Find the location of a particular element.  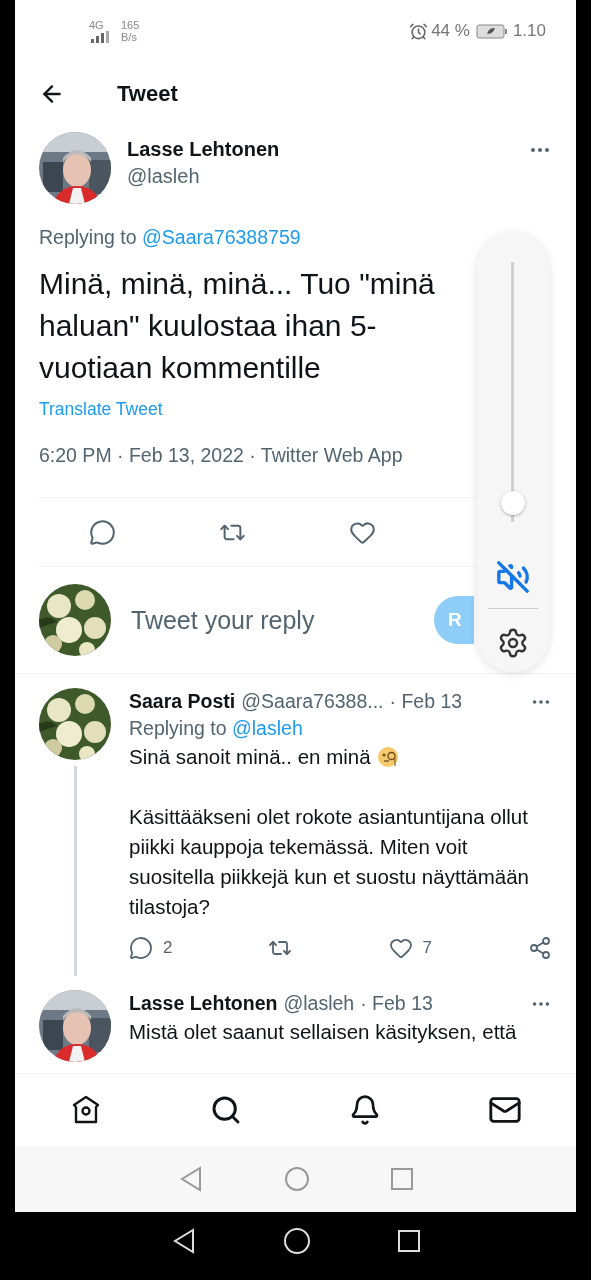

network-type: 4G is located at coordinates (97, 25).